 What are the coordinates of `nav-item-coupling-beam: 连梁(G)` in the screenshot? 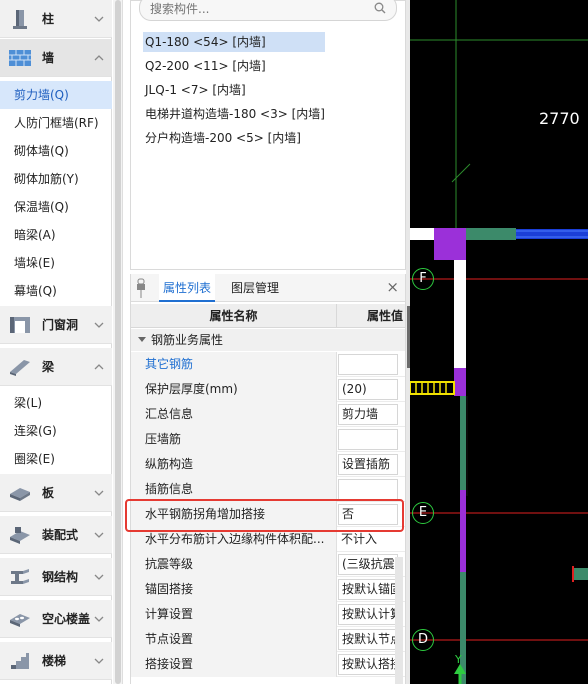 It's located at (56, 431).